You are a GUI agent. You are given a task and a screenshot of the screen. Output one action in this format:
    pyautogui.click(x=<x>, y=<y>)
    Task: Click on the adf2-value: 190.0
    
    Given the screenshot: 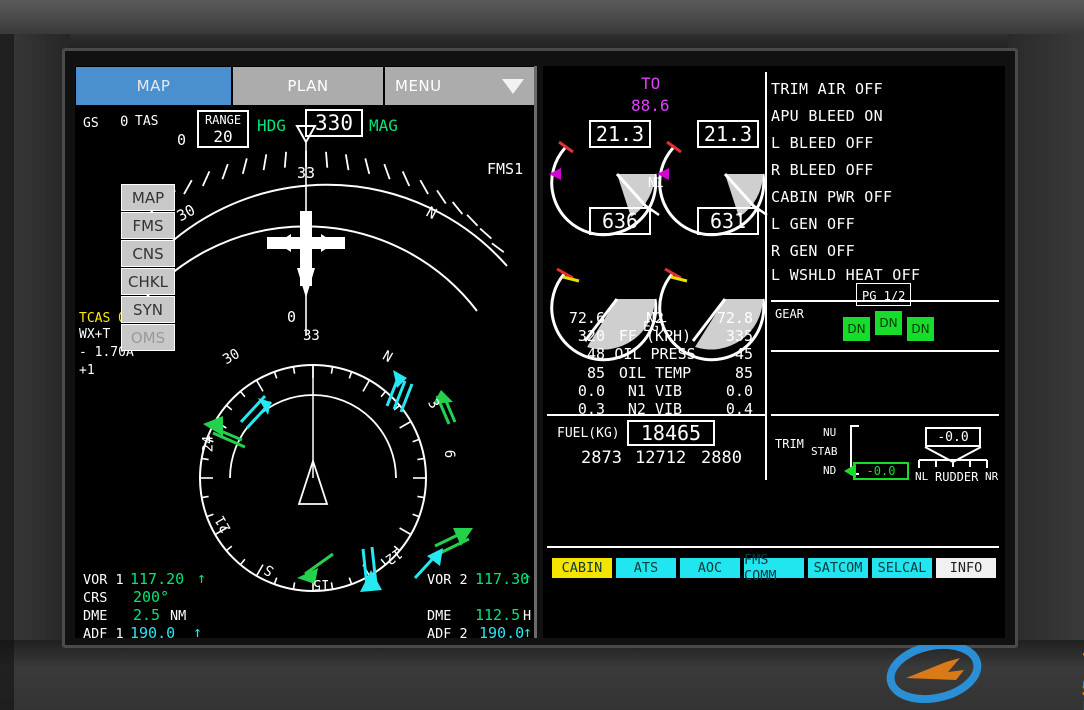 What is the action you would take?
    pyautogui.click(x=502, y=631)
    